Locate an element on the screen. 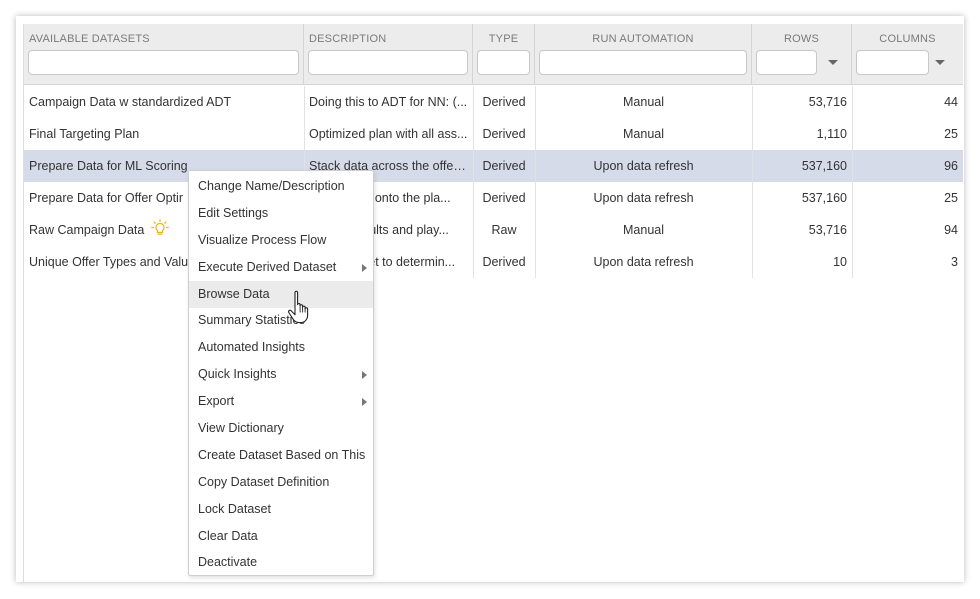  col-header-label: RUN AUTOMATION is located at coordinates (643, 39).